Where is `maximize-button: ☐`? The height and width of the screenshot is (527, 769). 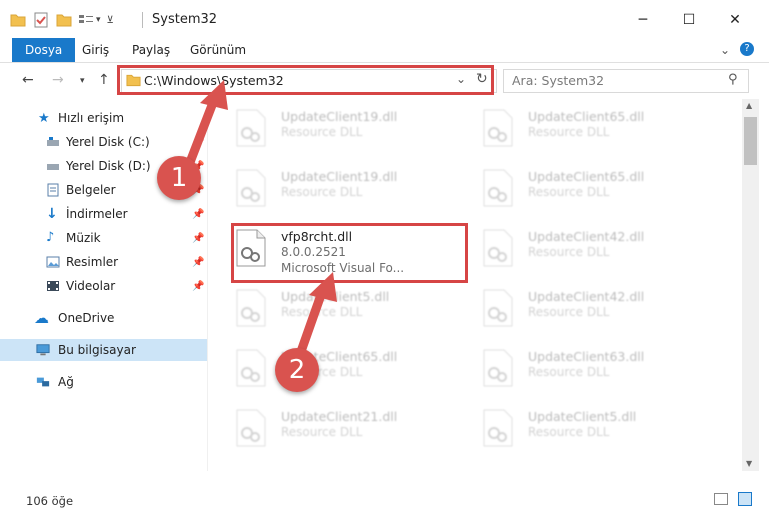
maximize-button: ☐ is located at coordinates (689, 20).